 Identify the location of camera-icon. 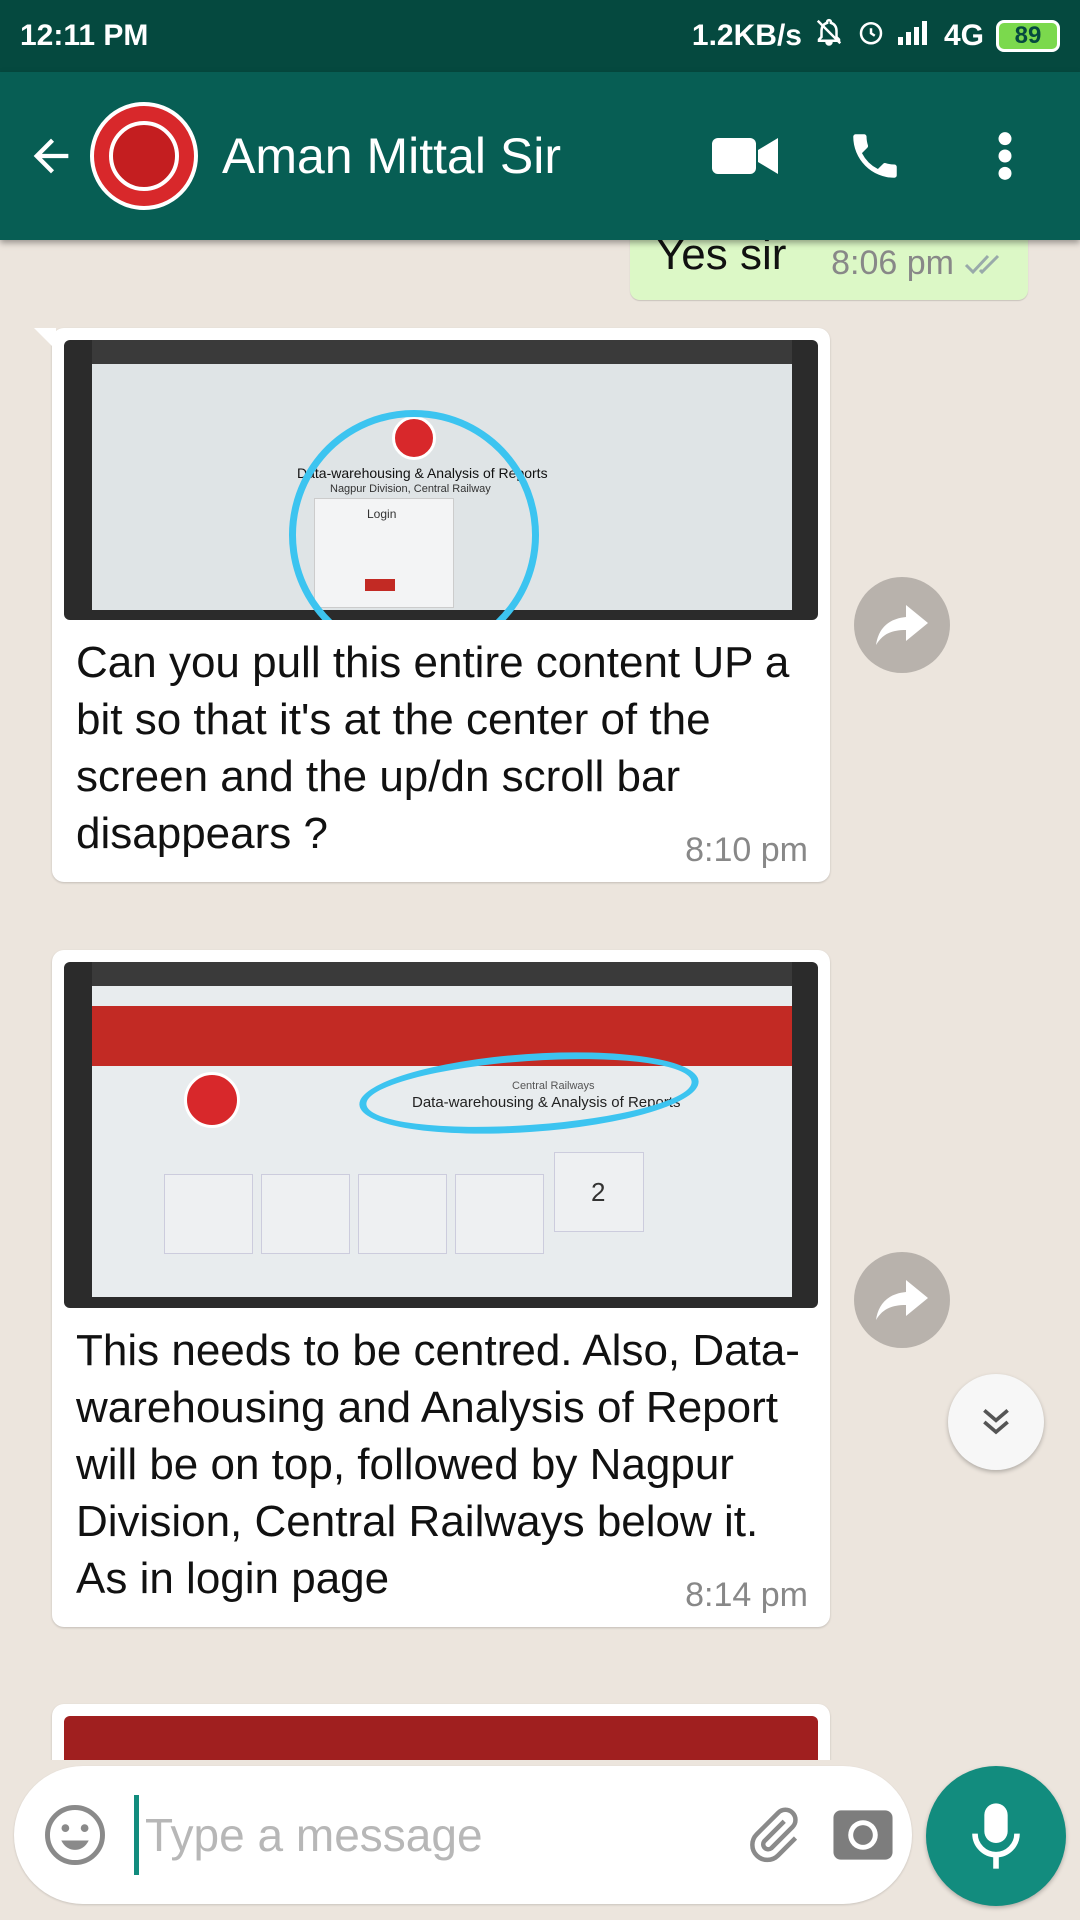
(863, 1835).